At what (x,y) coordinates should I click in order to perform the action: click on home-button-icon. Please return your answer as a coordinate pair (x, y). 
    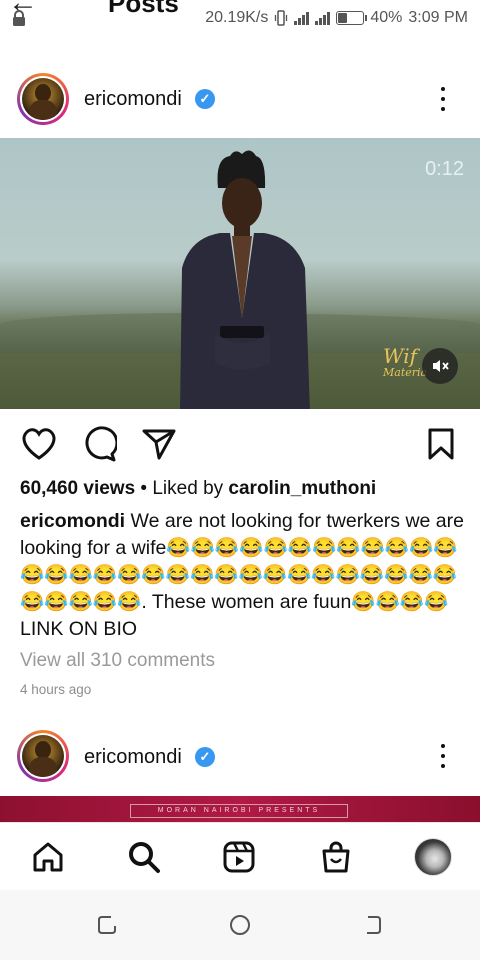
    Looking at the image, I should click on (240, 925).